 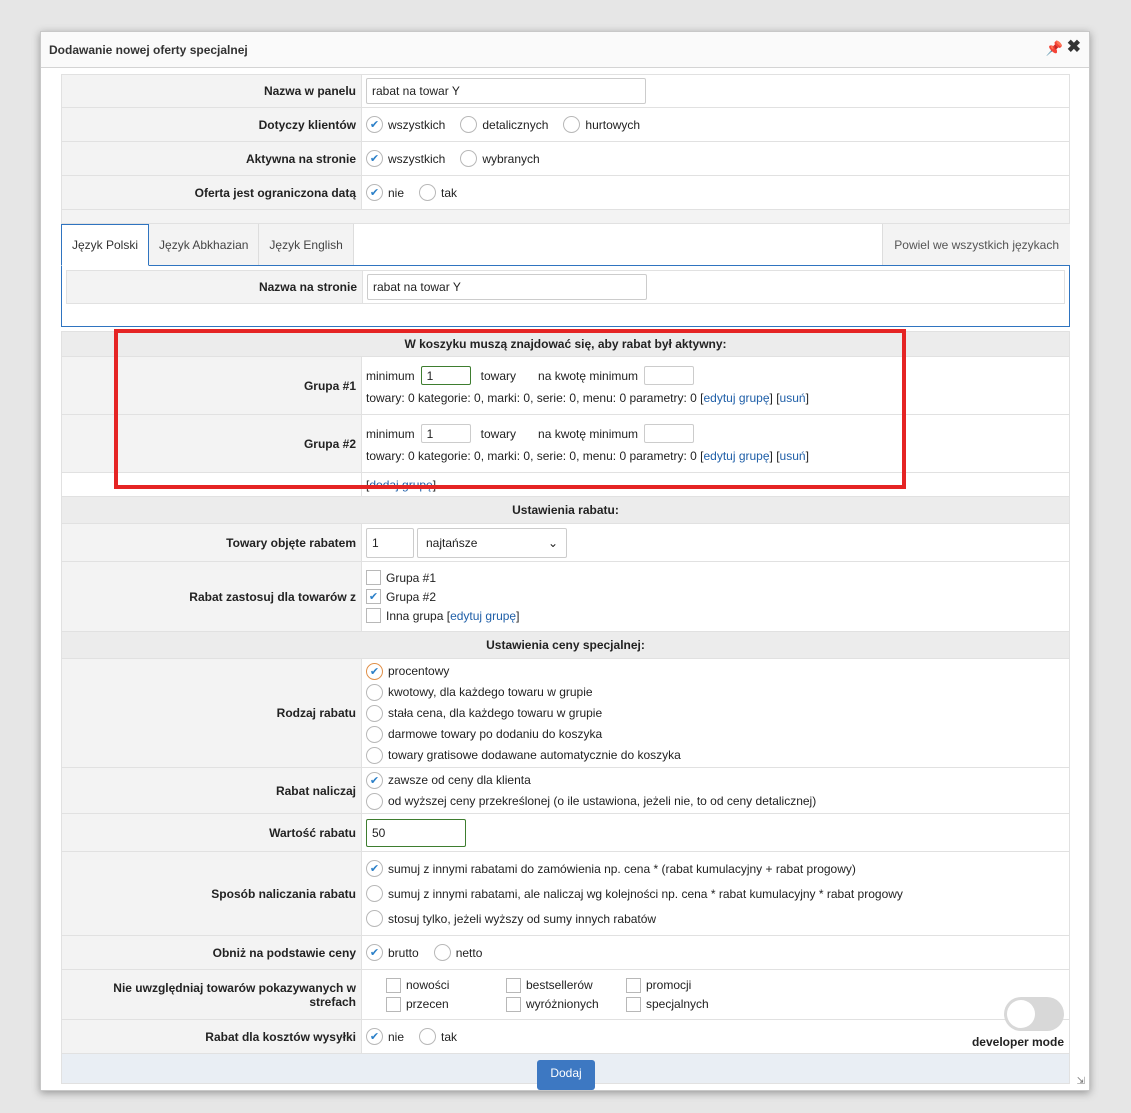 What do you see at coordinates (438, 192) in the screenshot?
I see `date-limit-option-yes: tak` at bounding box center [438, 192].